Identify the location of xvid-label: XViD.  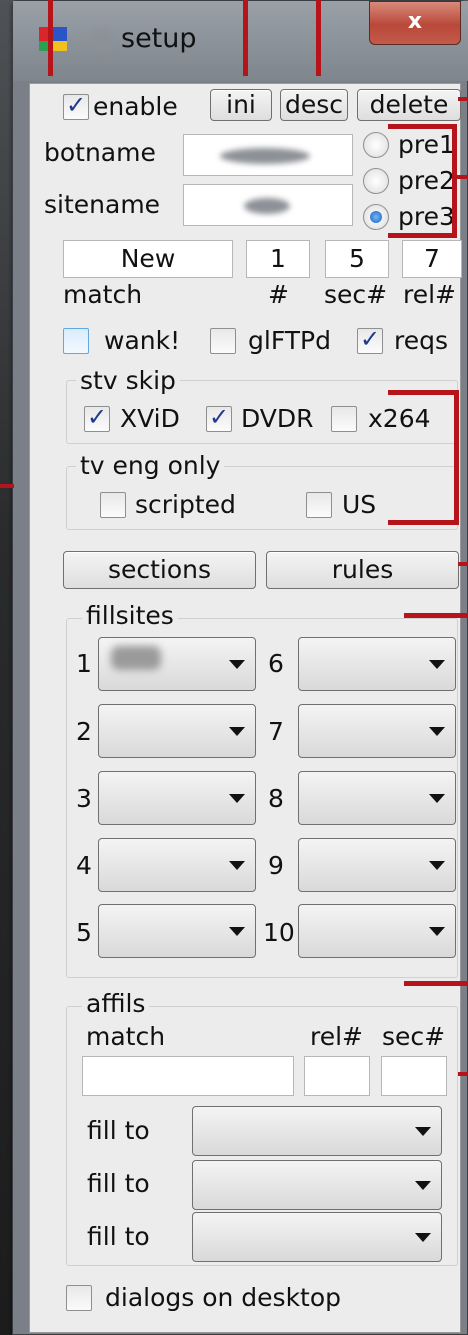
(150, 418).